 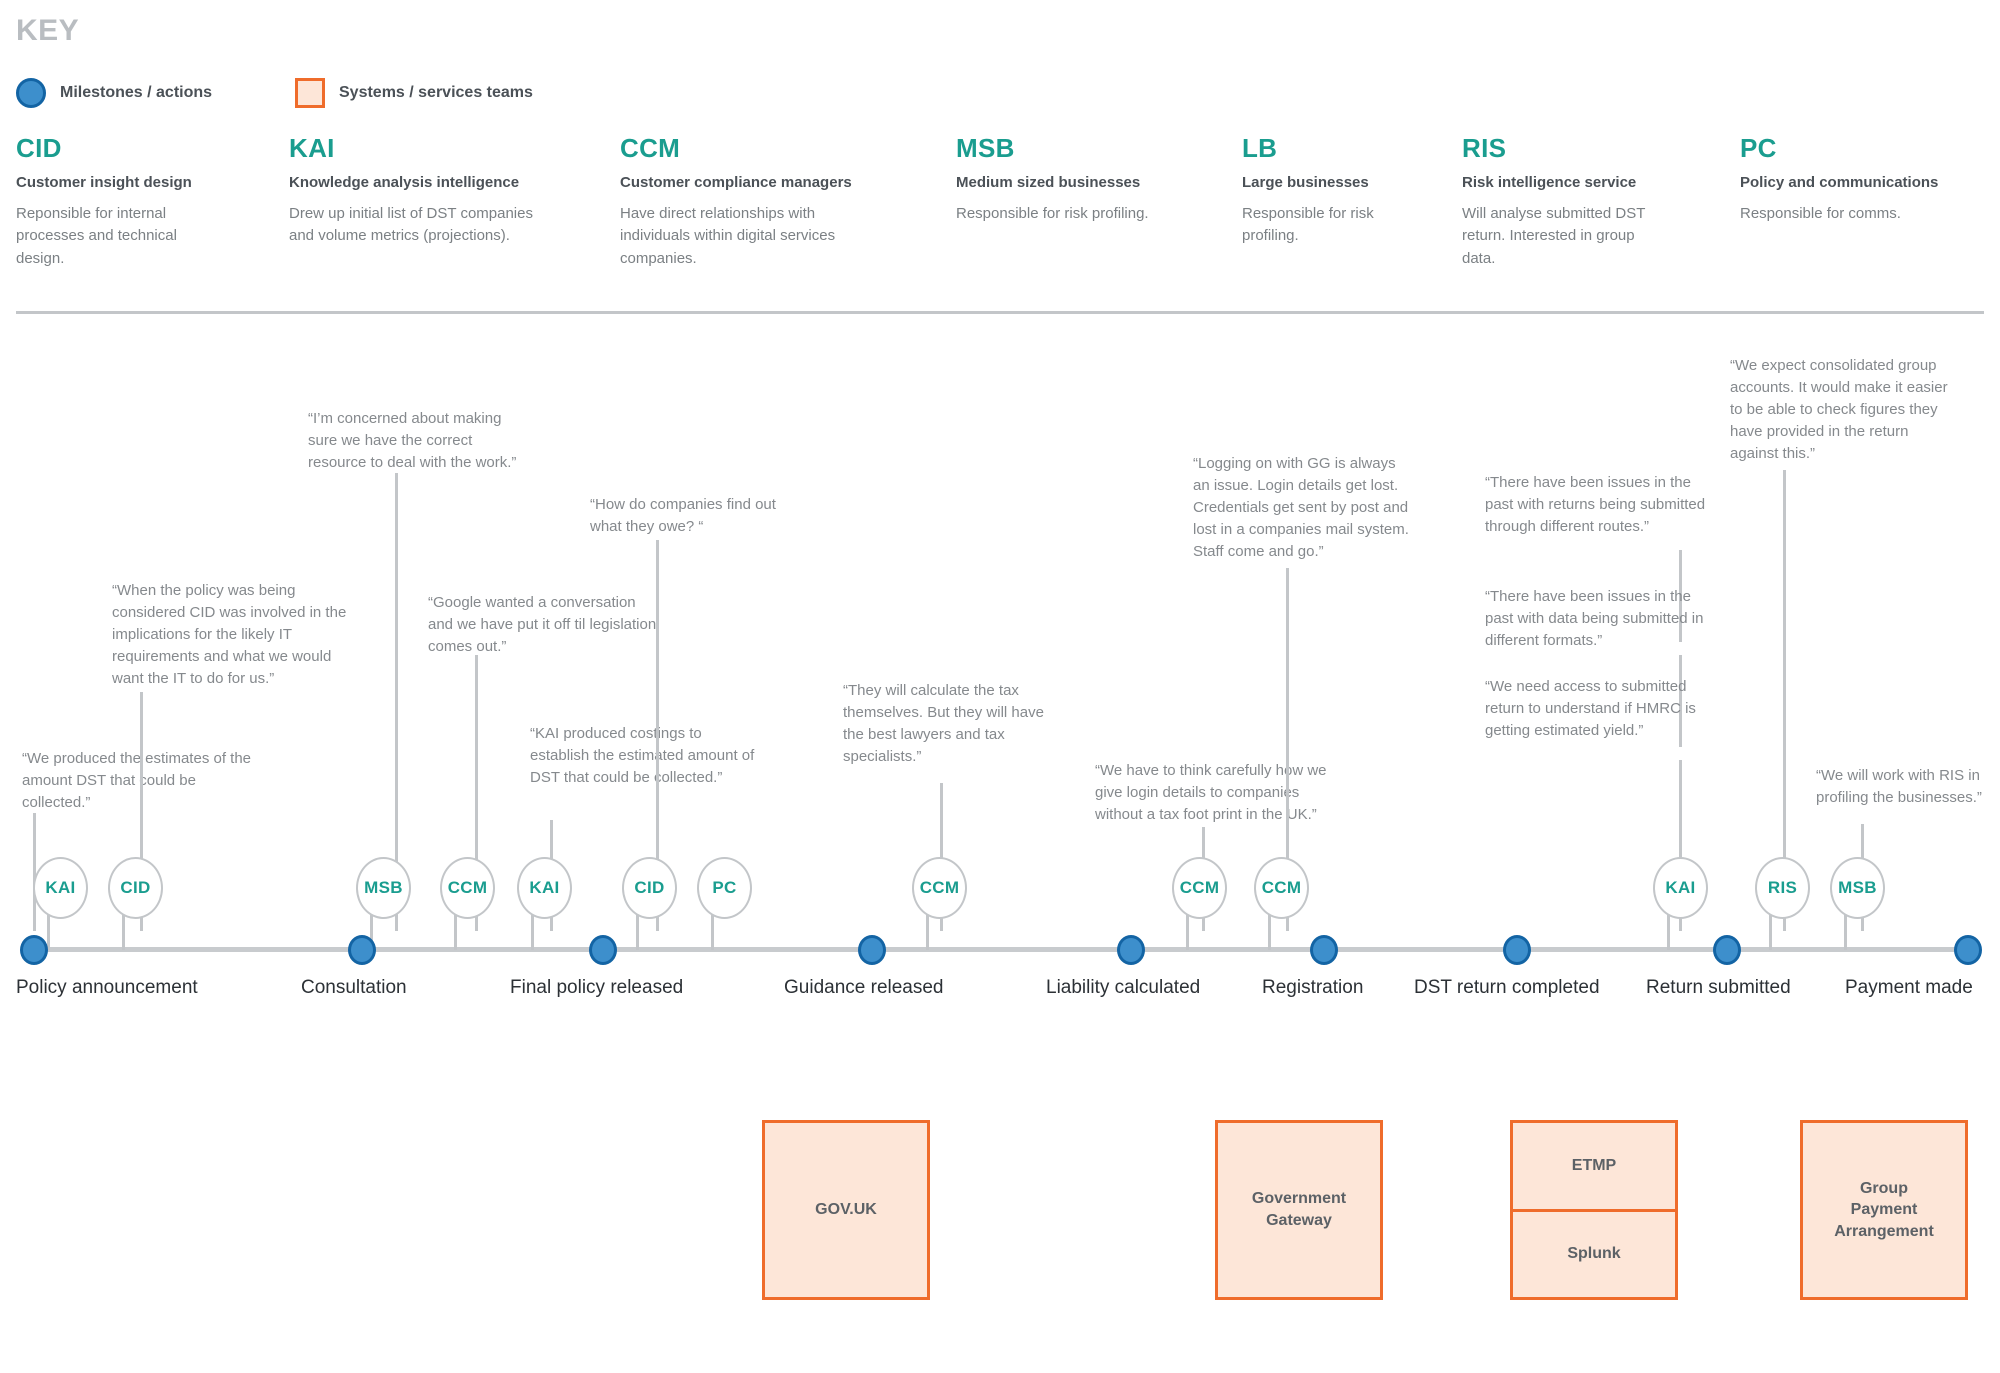 I want to click on system-box: Government Gateway, so click(x=1299, y=1210).